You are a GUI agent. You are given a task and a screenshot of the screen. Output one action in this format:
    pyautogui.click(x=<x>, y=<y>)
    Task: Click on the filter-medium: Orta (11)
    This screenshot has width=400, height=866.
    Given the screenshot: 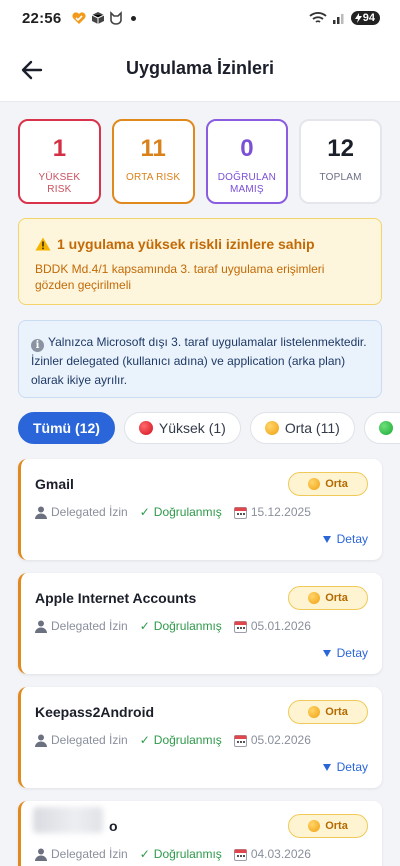 What is the action you would take?
    pyautogui.click(x=302, y=428)
    